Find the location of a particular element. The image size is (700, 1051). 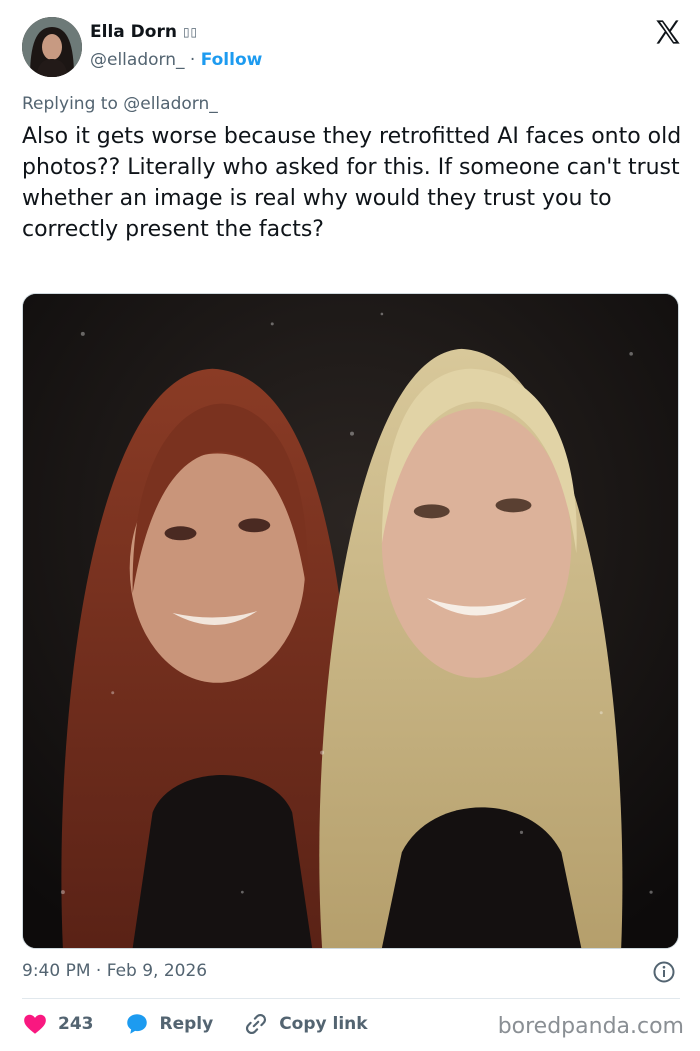

replying-prefix: Replying to is located at coordinates (70, 104).